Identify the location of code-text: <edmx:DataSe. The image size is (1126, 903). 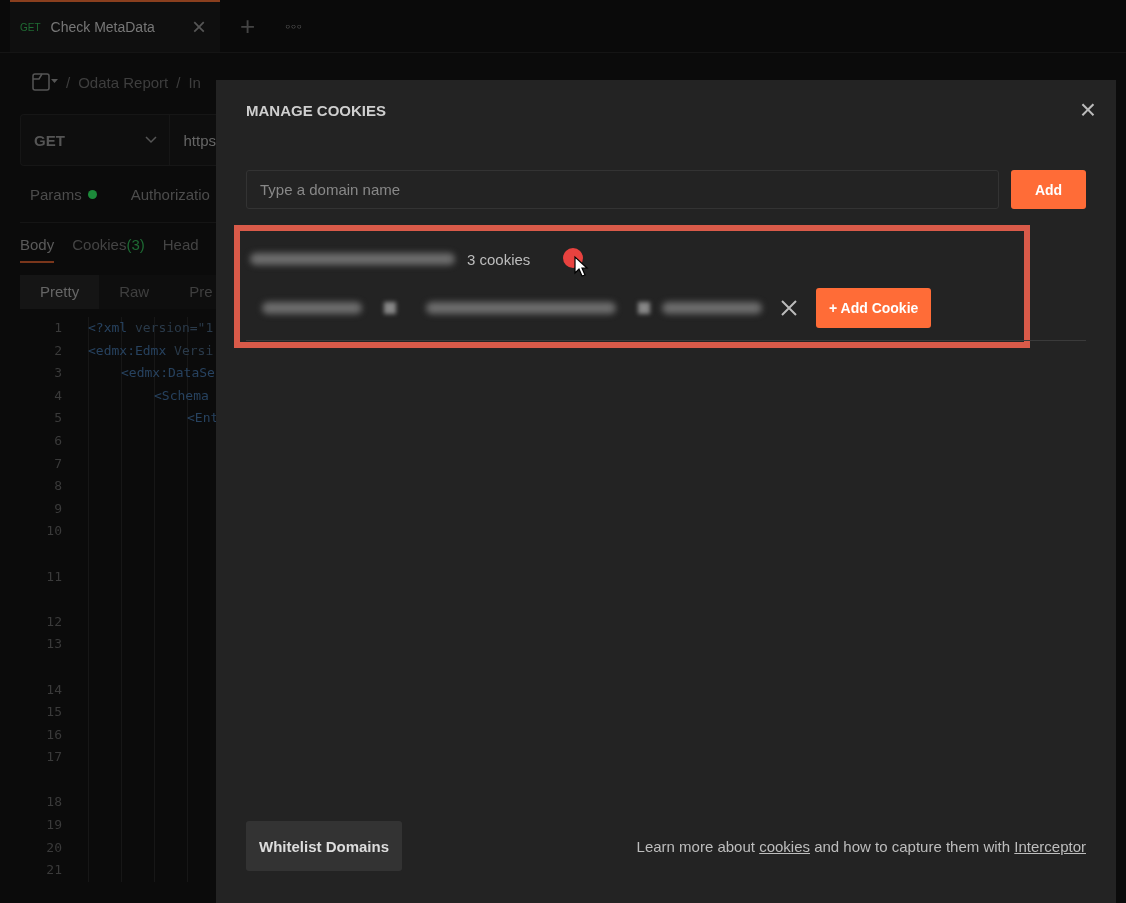
(168, 373).